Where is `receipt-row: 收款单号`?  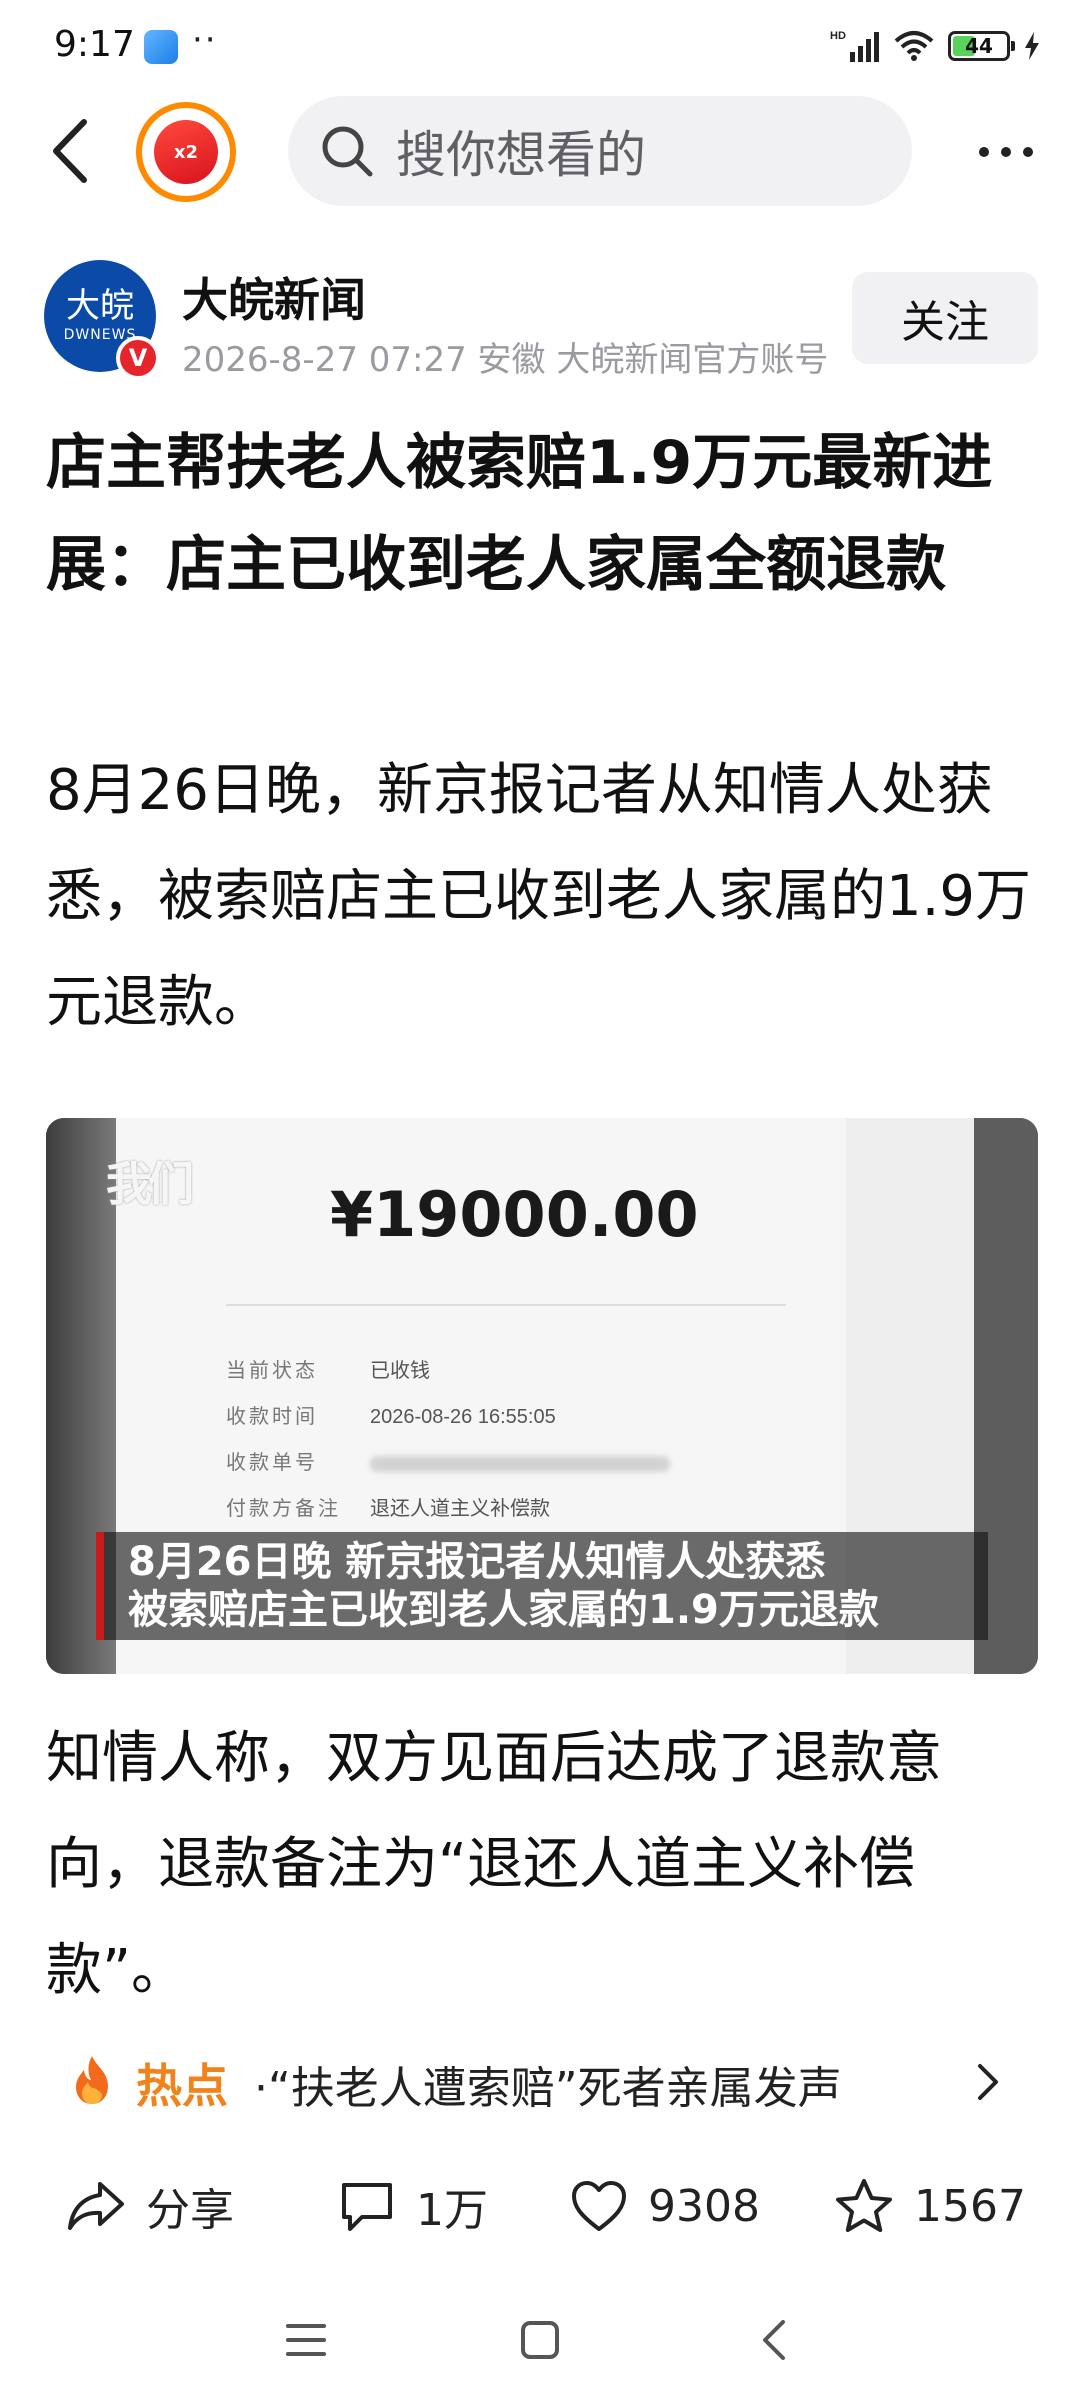 receipt-row: 收款单号 is located at coordinates (448, 1460).